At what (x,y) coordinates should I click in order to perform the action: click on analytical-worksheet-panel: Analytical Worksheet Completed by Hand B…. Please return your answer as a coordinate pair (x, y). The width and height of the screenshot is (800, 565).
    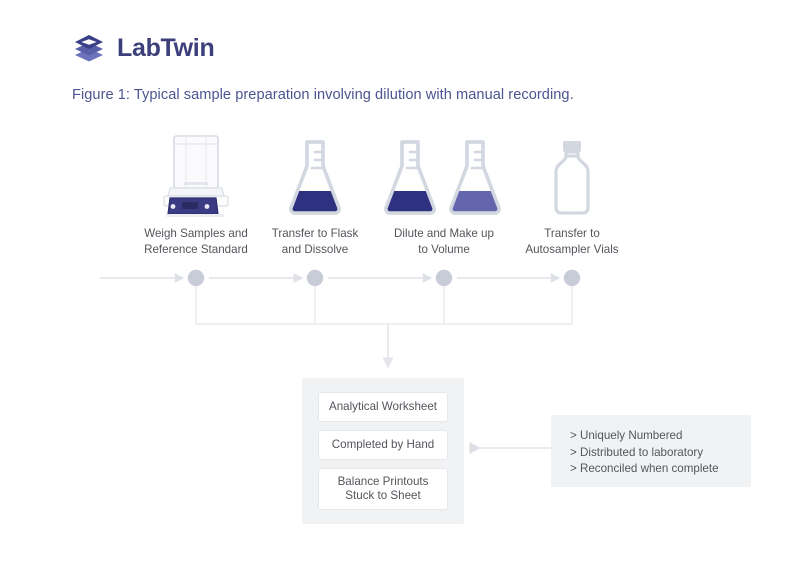
    Looking at the image, I should click on (383, 451).